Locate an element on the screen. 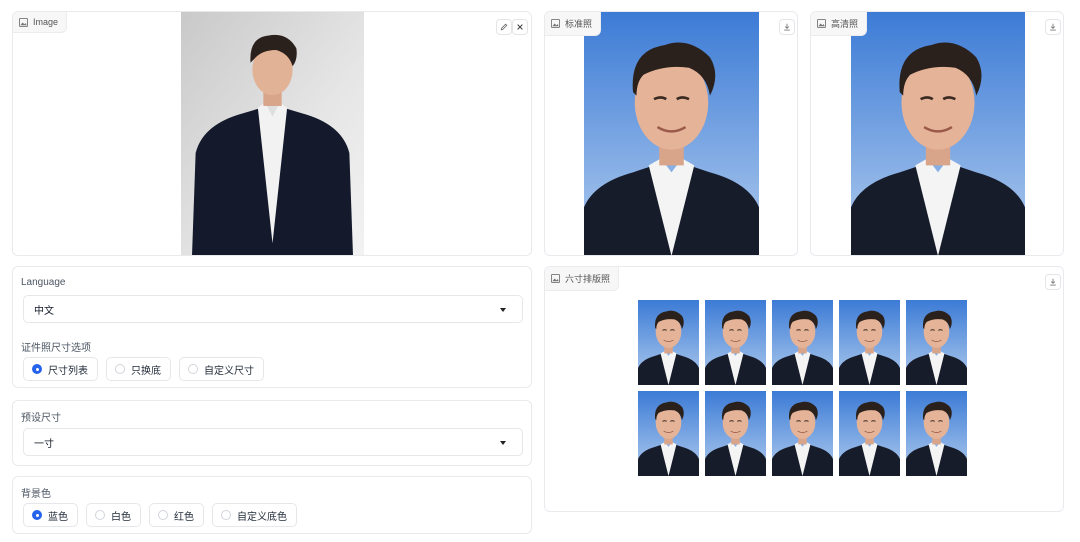 This screenshot has width=1080, height=542. pencil-icon is located at coordinates (504, 27).